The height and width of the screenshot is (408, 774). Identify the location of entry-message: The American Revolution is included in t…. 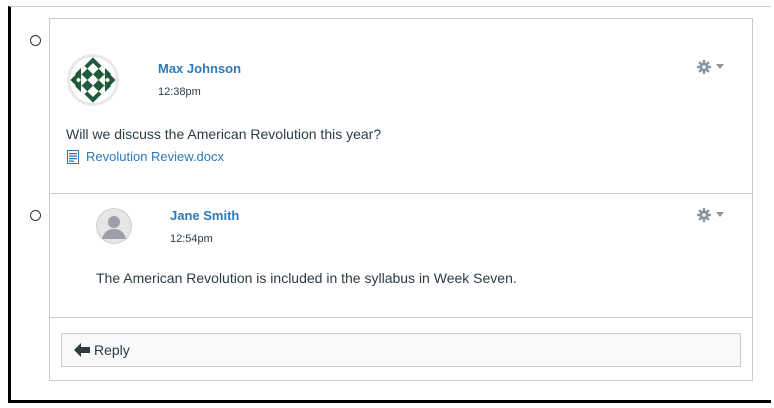
(306, 278).